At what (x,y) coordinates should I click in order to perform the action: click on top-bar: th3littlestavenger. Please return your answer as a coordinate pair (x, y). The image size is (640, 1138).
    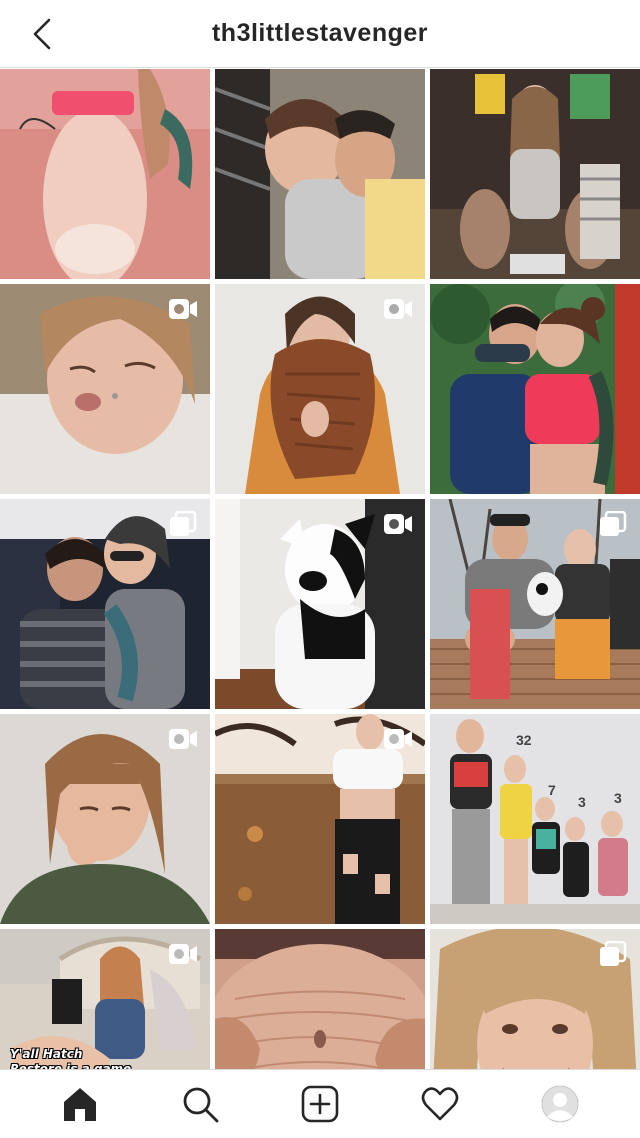
    Looking at the image, I should click on (320, 34).